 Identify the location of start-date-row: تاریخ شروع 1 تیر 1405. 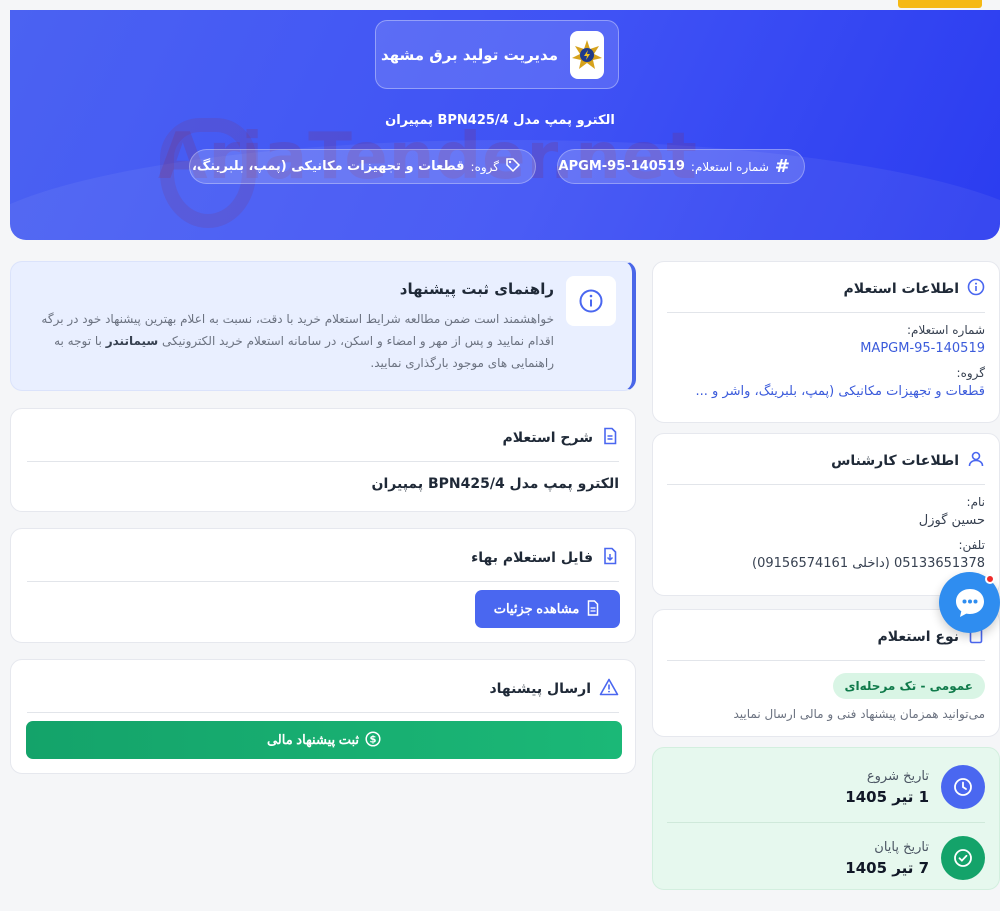
(826, 787).